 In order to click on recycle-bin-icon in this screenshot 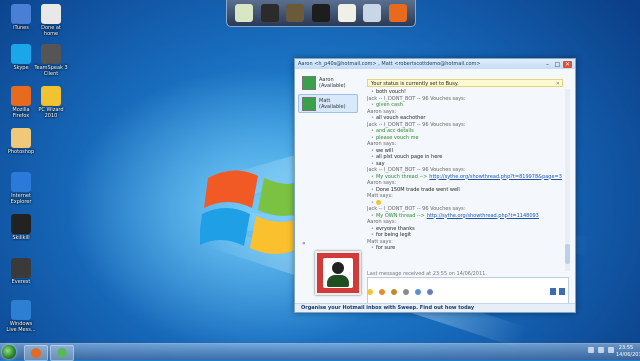, I will do `click(372, 13)`.